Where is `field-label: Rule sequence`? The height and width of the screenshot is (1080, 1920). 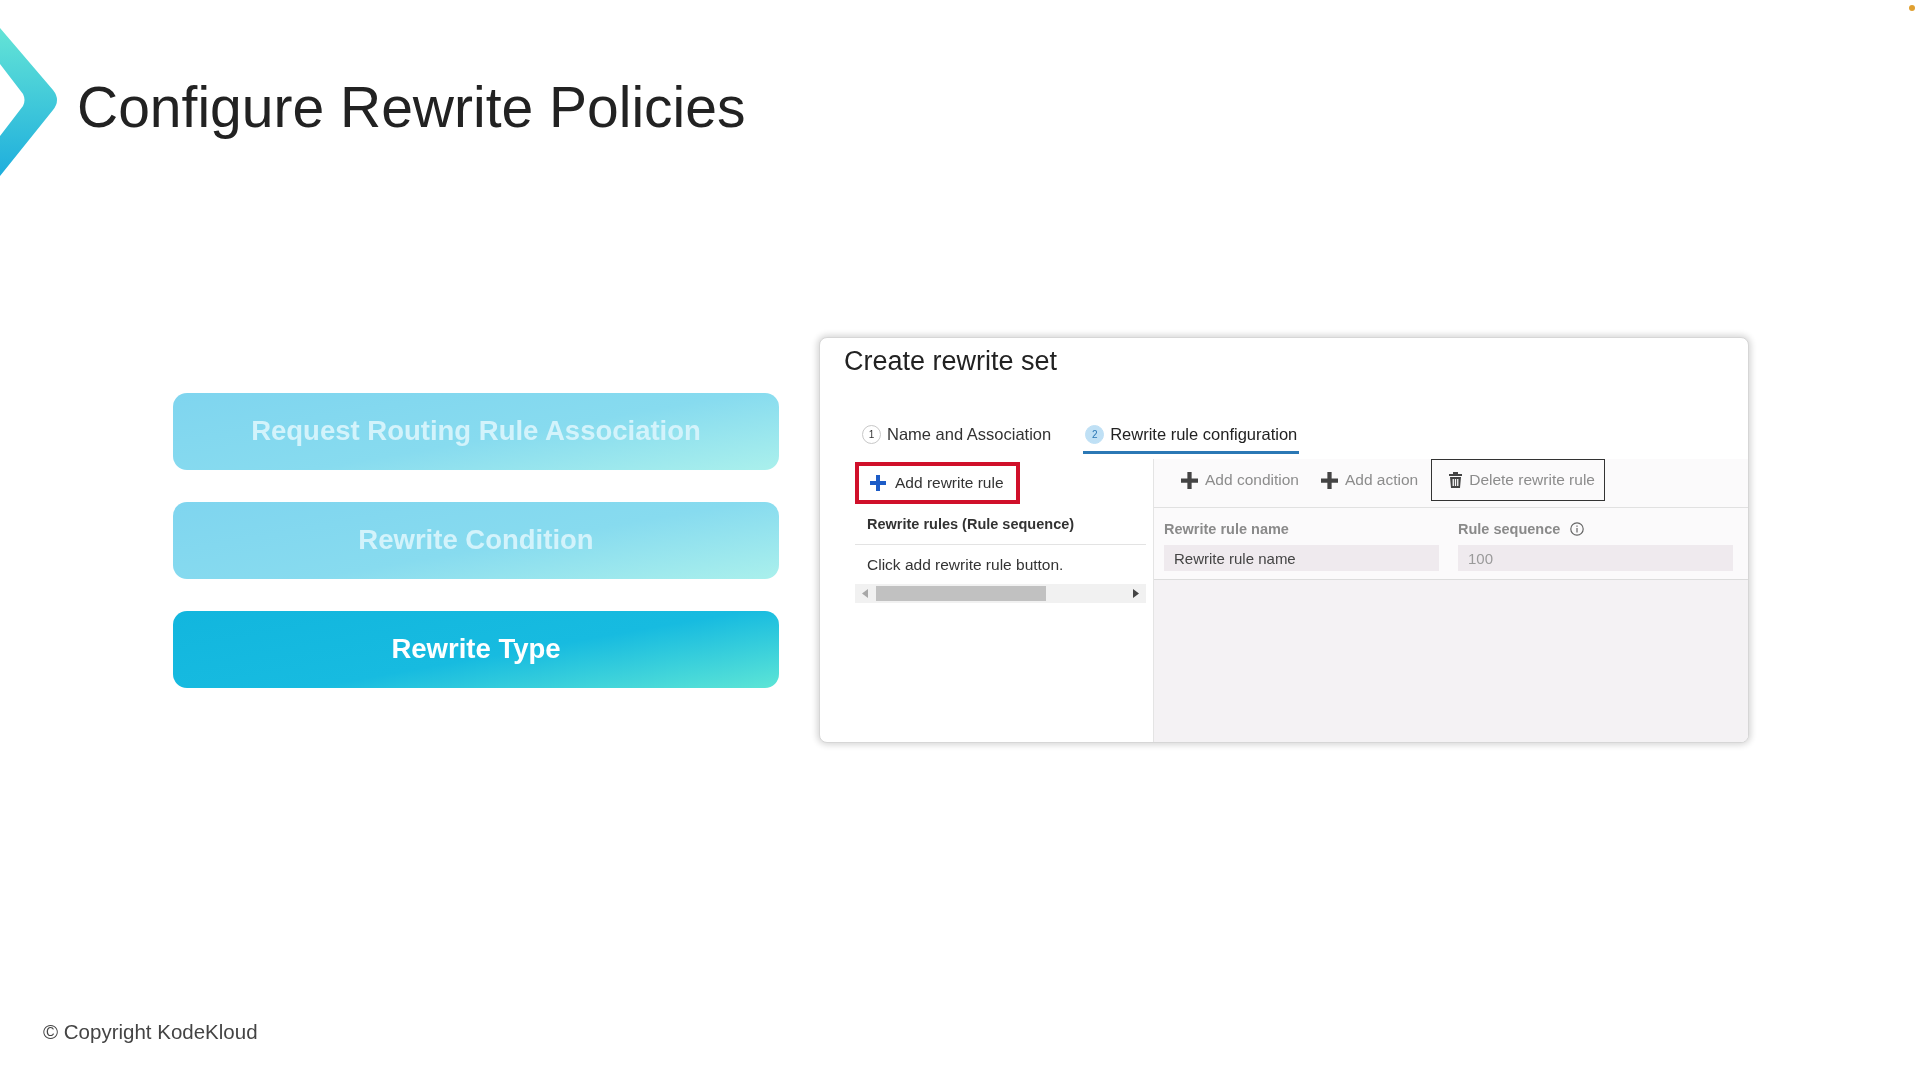 field-label: Rule sequence is located at coordinates (1509, 529).